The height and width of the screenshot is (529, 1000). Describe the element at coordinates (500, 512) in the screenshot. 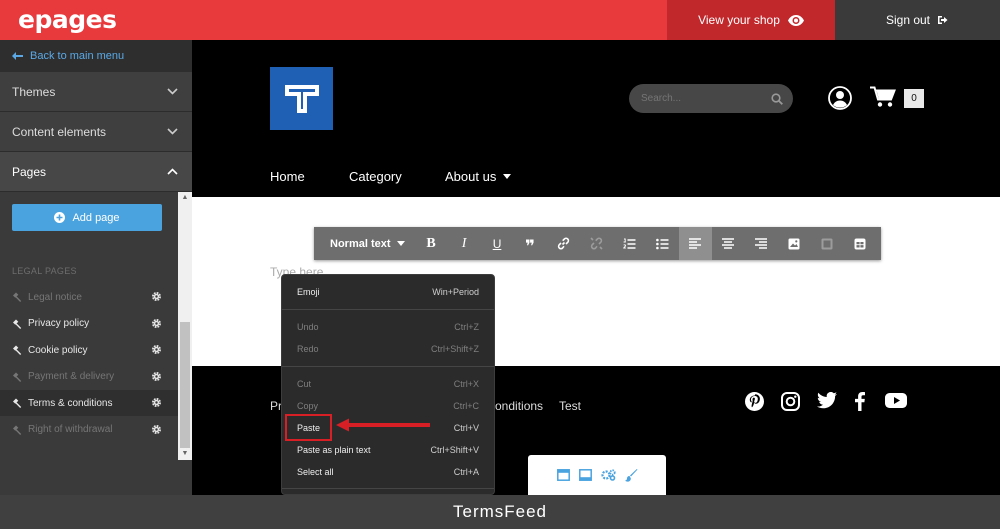

I see `termsfeed-banner: TermsFeed` at that location.